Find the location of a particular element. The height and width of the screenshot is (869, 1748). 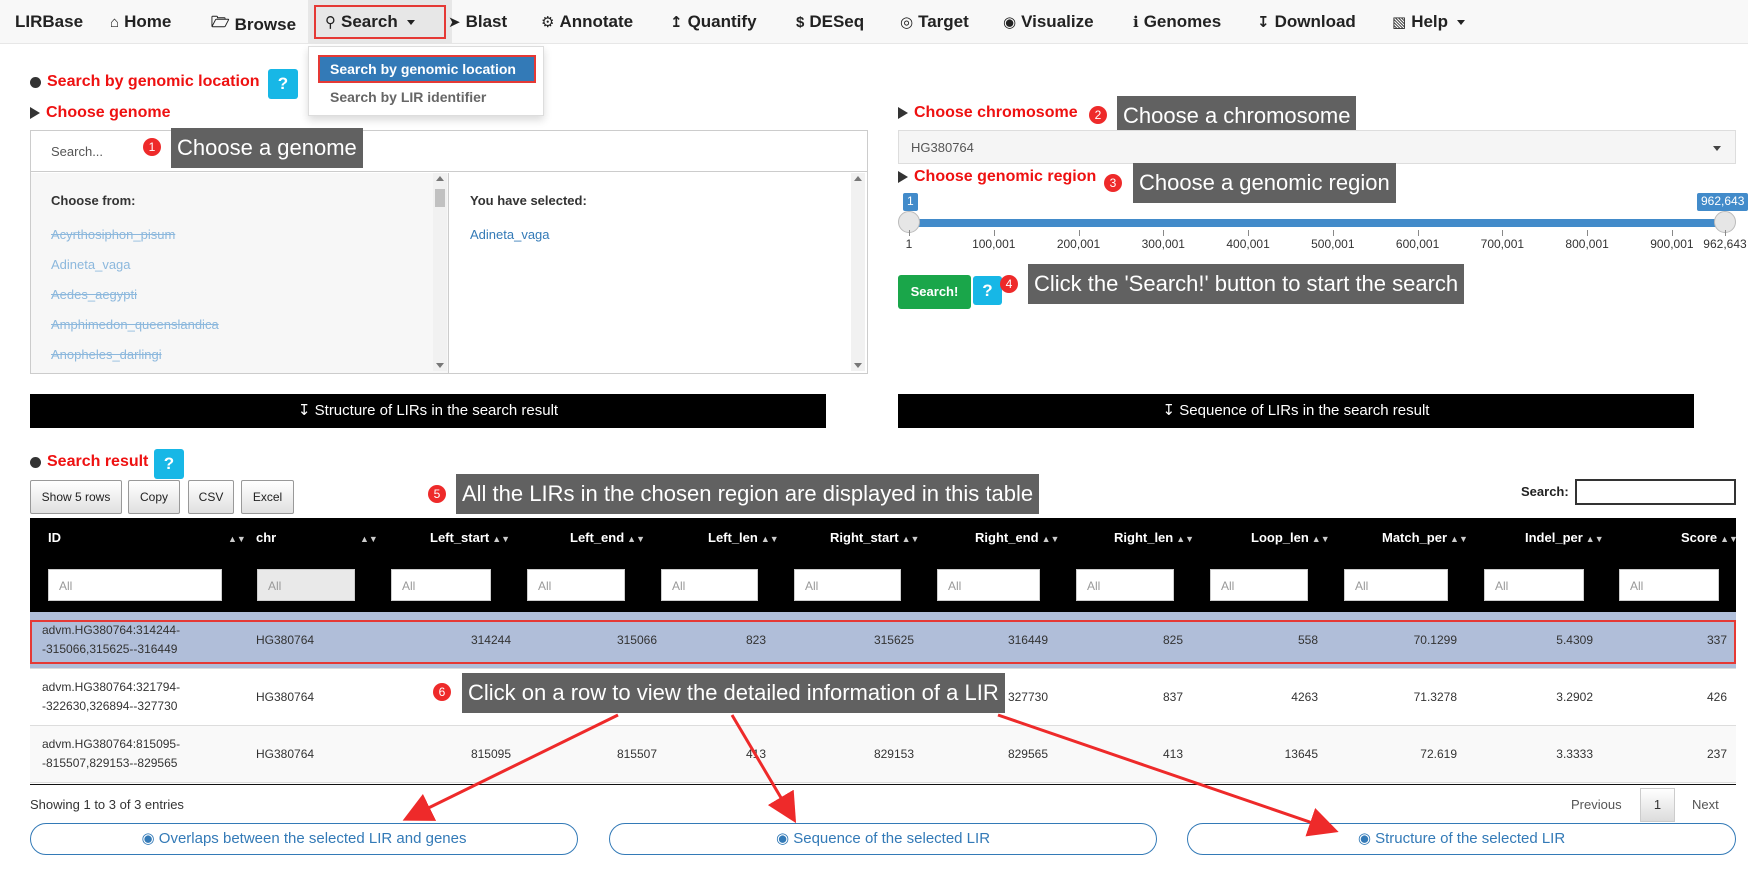

col-header-chr: chr is located at coordinates (266, 537).